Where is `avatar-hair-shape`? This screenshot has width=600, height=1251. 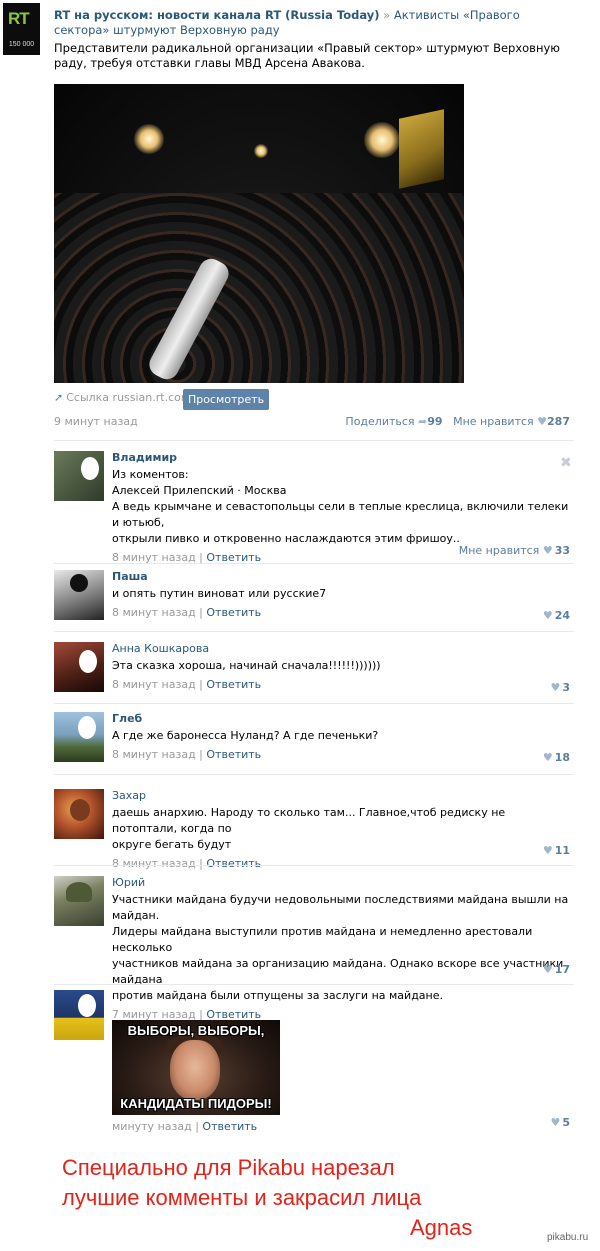 avatar-hair-shape is located at coordinates (79, 583).